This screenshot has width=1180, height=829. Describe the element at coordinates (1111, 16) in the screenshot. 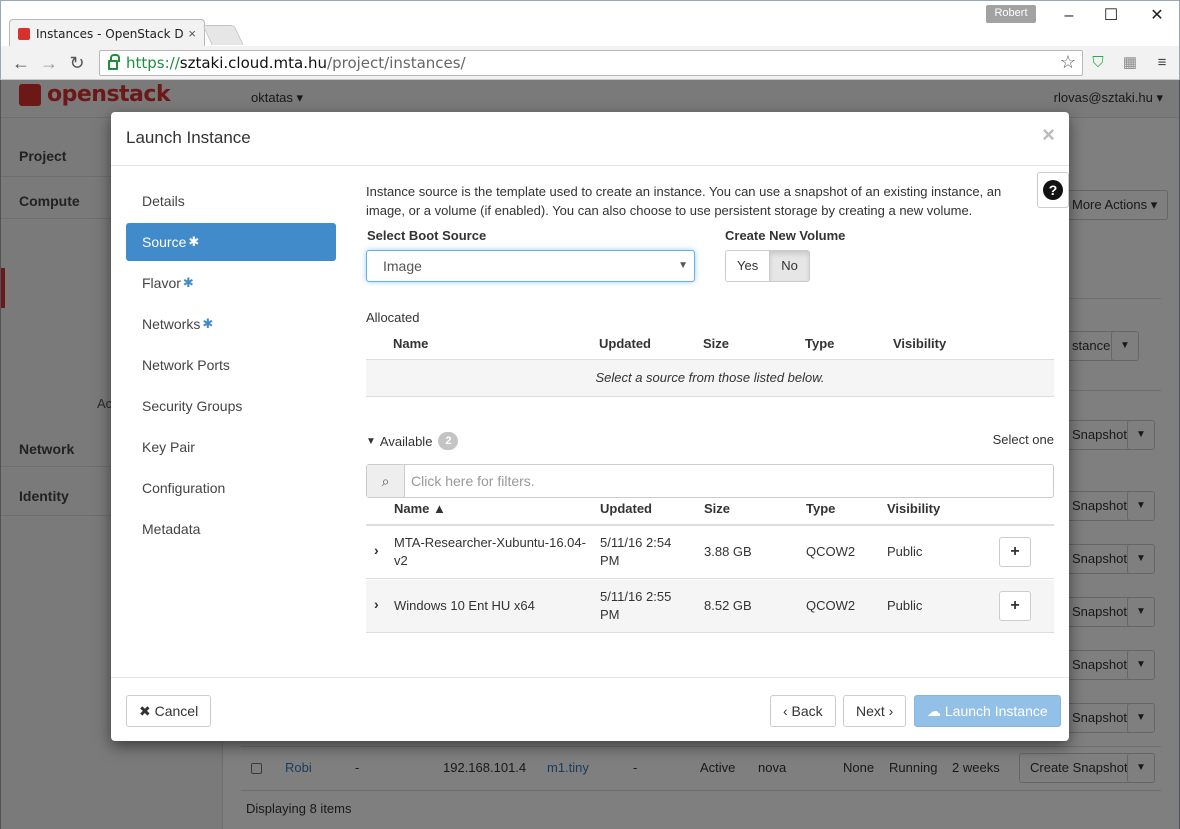

I see `maximize-icon: ☐` at that location.